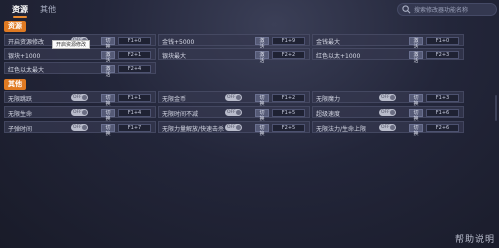 The height and width of the screenshot is (248, 499). I want to click on cheat-row-money-plus: 金钱+5000 激活 F1+9, so click(234, 42).